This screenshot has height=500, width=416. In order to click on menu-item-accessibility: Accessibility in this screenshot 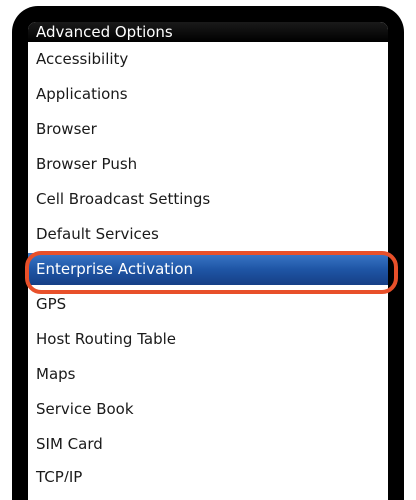, I will do `click(208, 59)`.